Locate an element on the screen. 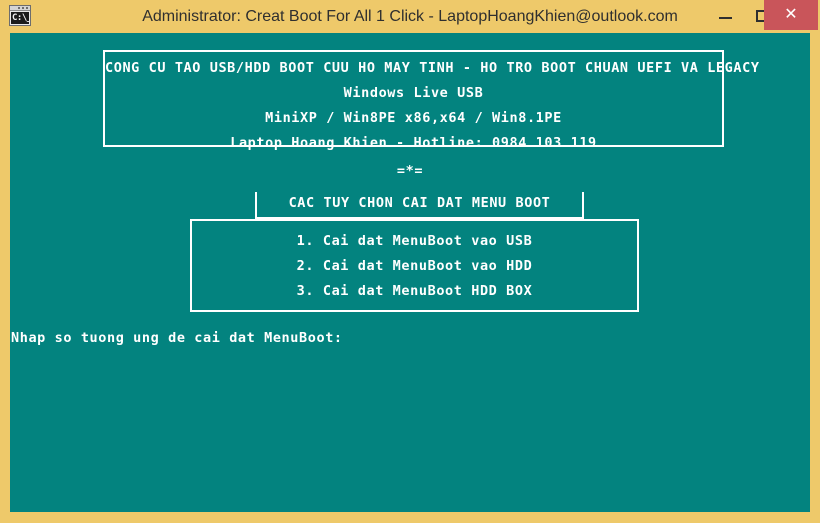 This screenshot has height=523, width=820. cmd-icon-titlebar-strip is located at coordinates (20, 8).